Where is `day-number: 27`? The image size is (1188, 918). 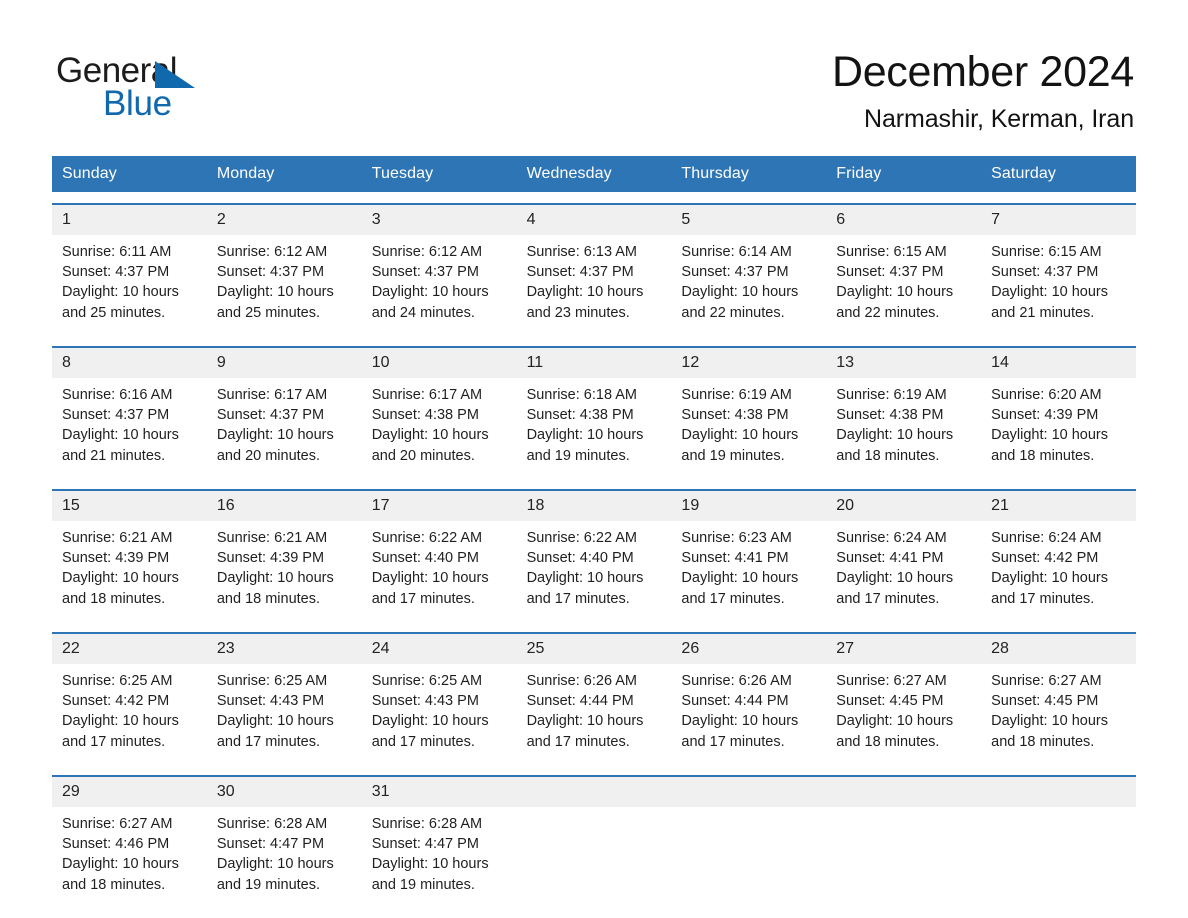
day-number: 27 is located at coordinates (903, 649).